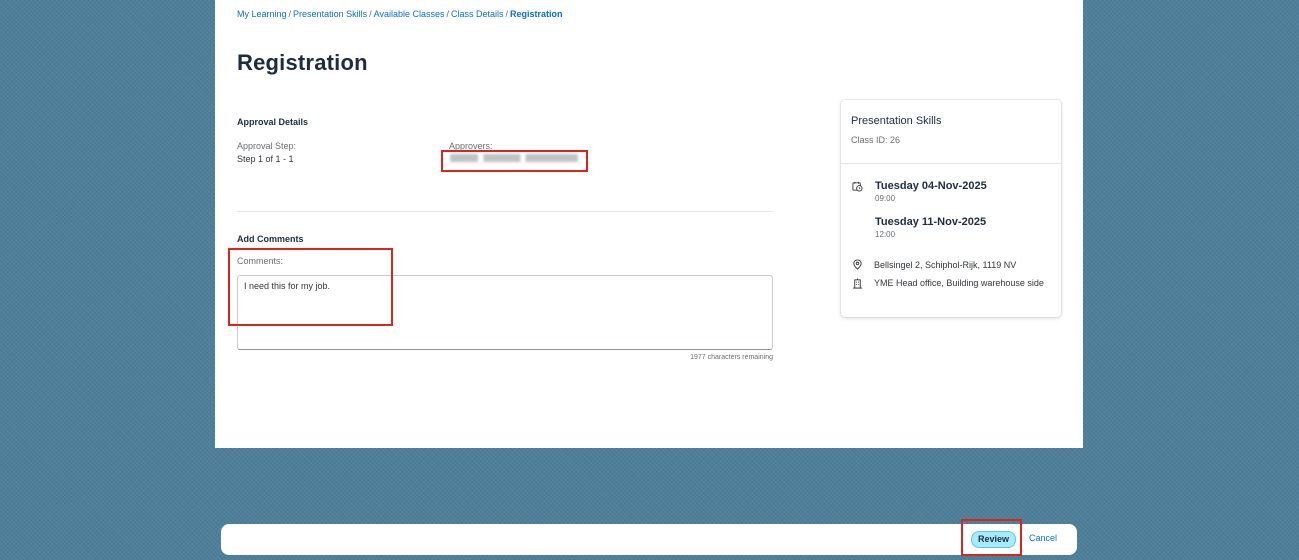  I want to click on approvers-label: Approvers:, so click(471, 146).